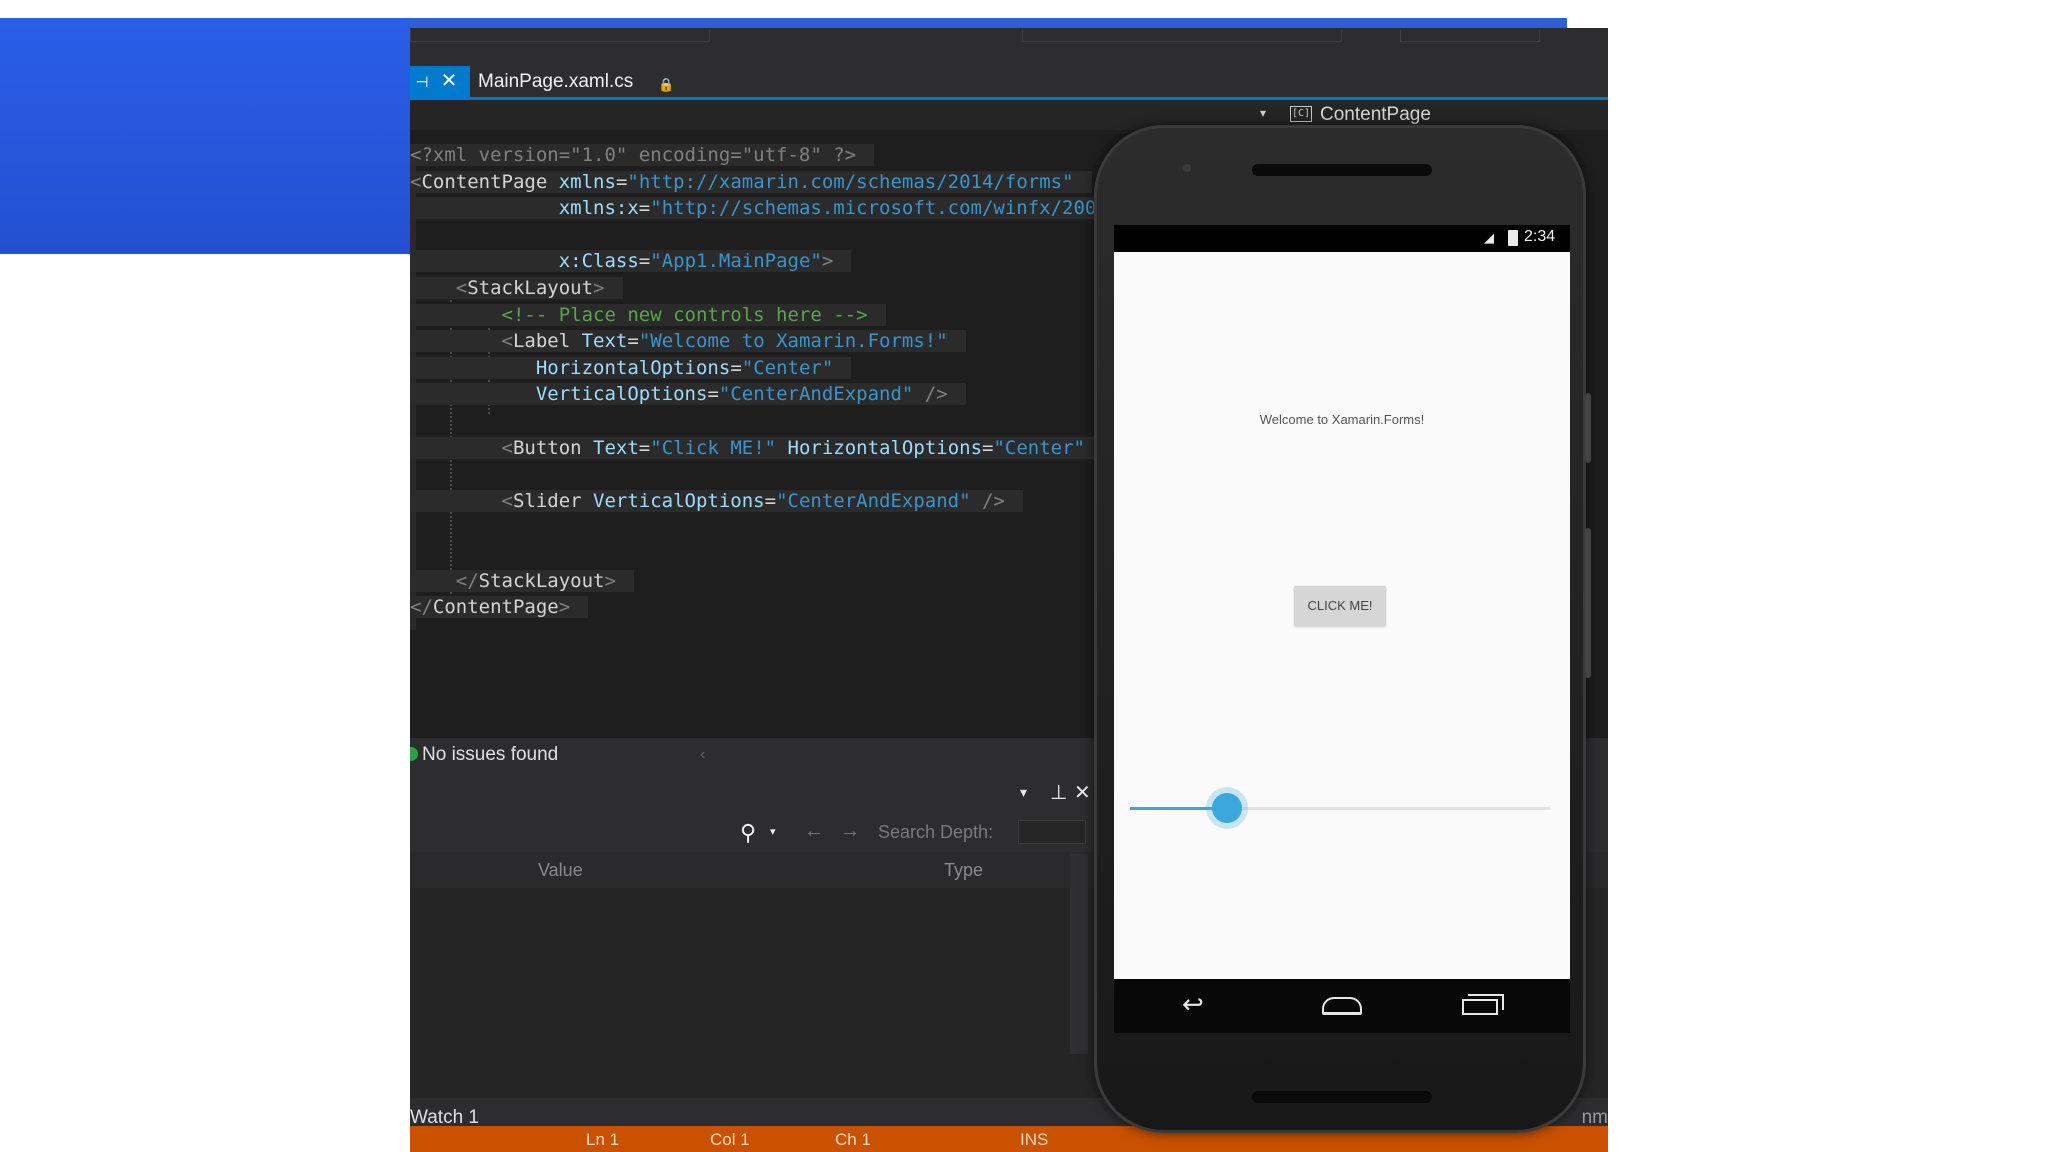  What do you see at coordinates (422, 82) in the screenshot?
I see `pin-icon: ⊣` at bounding box center [422, 82].